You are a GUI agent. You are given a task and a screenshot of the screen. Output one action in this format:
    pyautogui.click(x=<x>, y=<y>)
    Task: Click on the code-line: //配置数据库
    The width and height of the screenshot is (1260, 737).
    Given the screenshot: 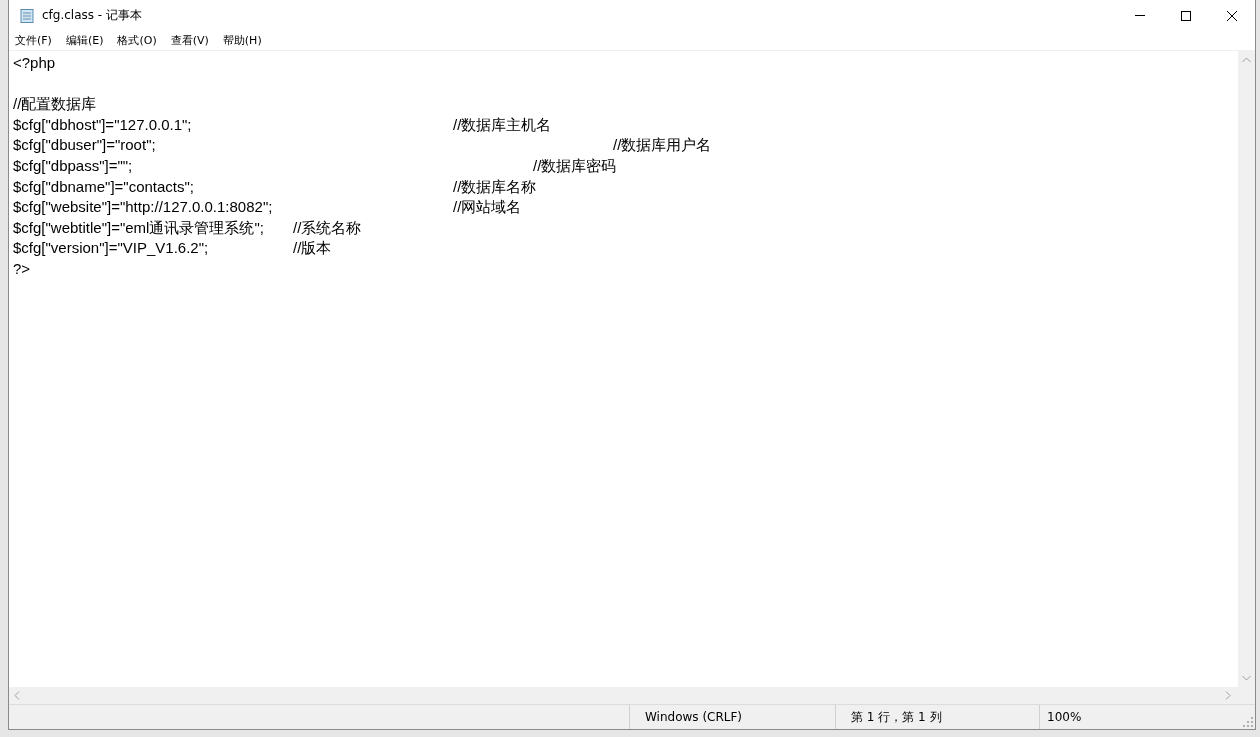 What is the action you would take?
    pyautogui.click(x=55, y=104)
    